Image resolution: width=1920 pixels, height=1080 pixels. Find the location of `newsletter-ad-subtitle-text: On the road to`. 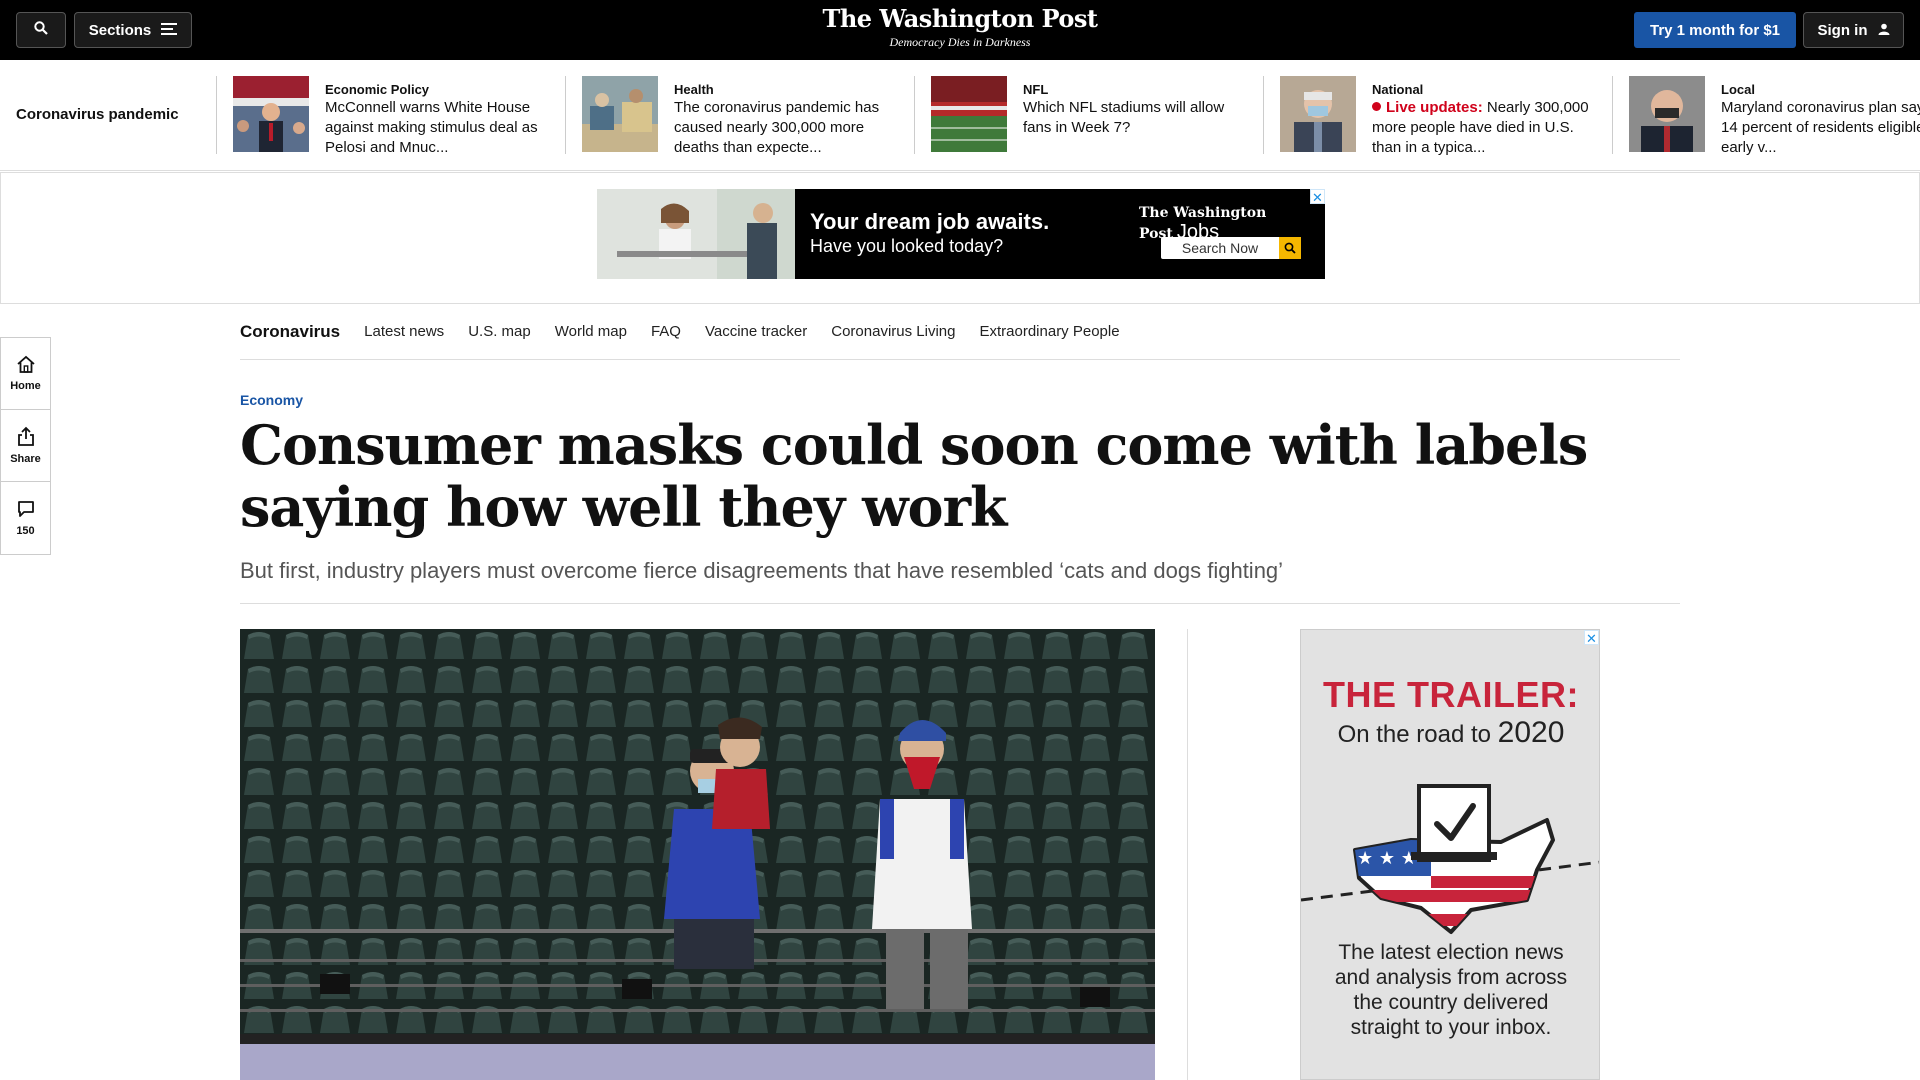

newsletter-ad-subtitle-text: On the road to is located at coordinates (1414, 734).